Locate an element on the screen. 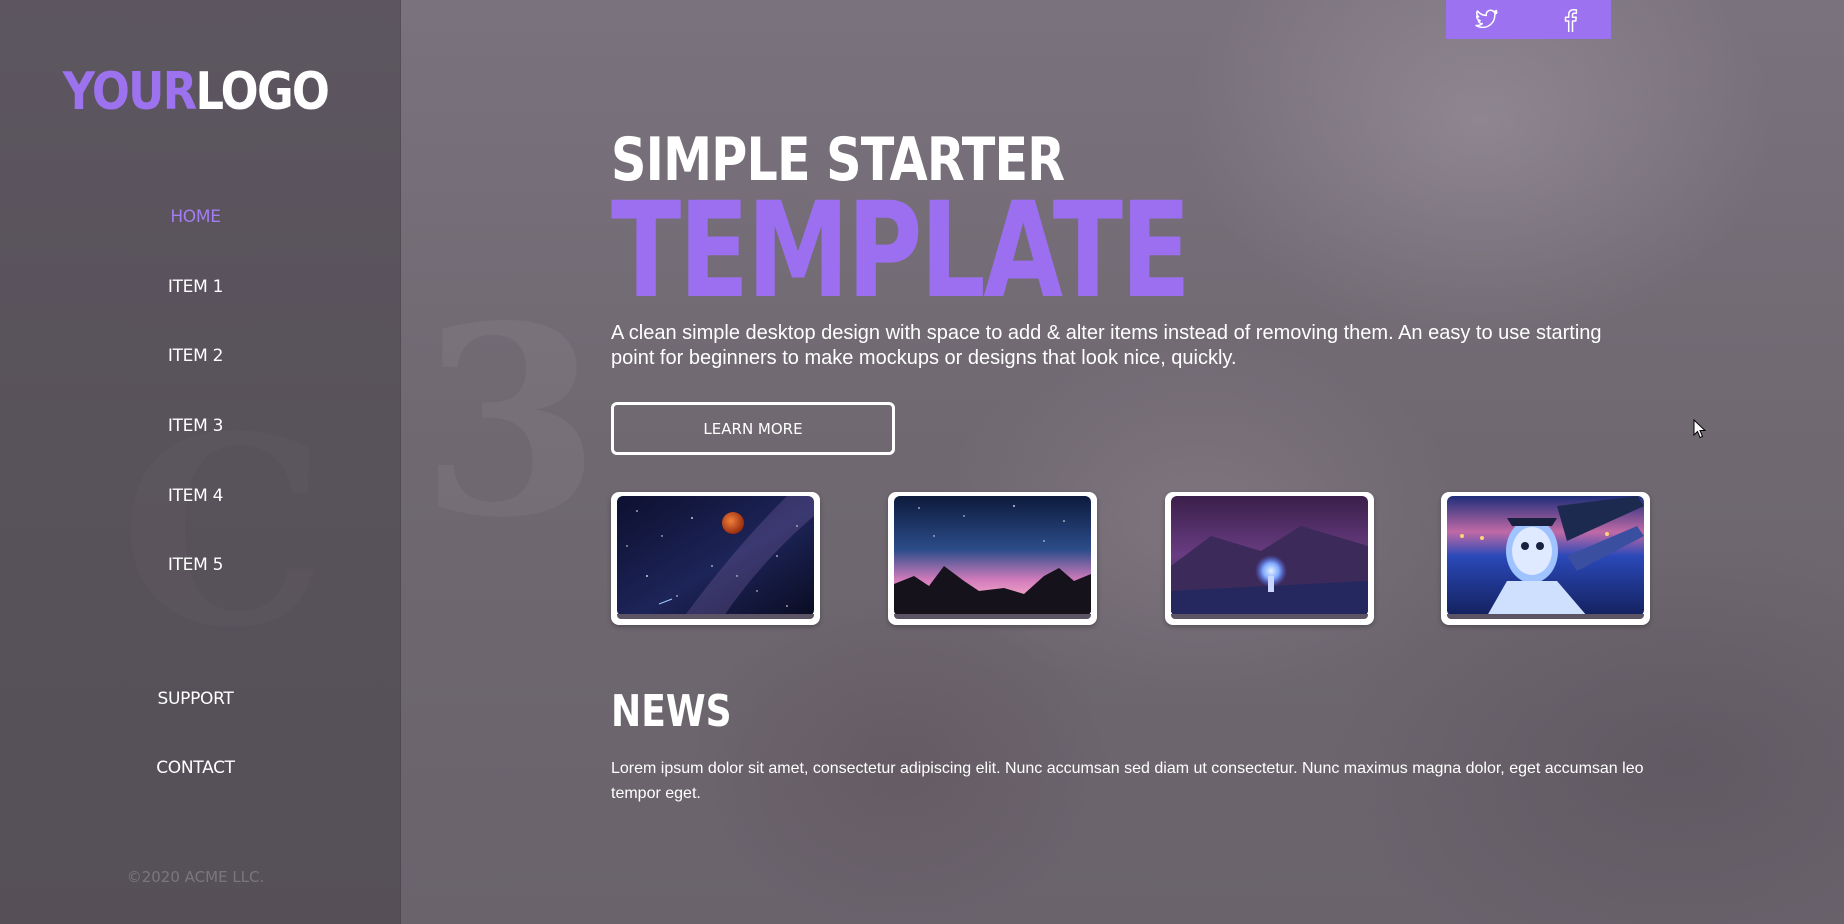 The image size is (1844, 924). astronaut-orb-image is located at coordinates (1269, 556).